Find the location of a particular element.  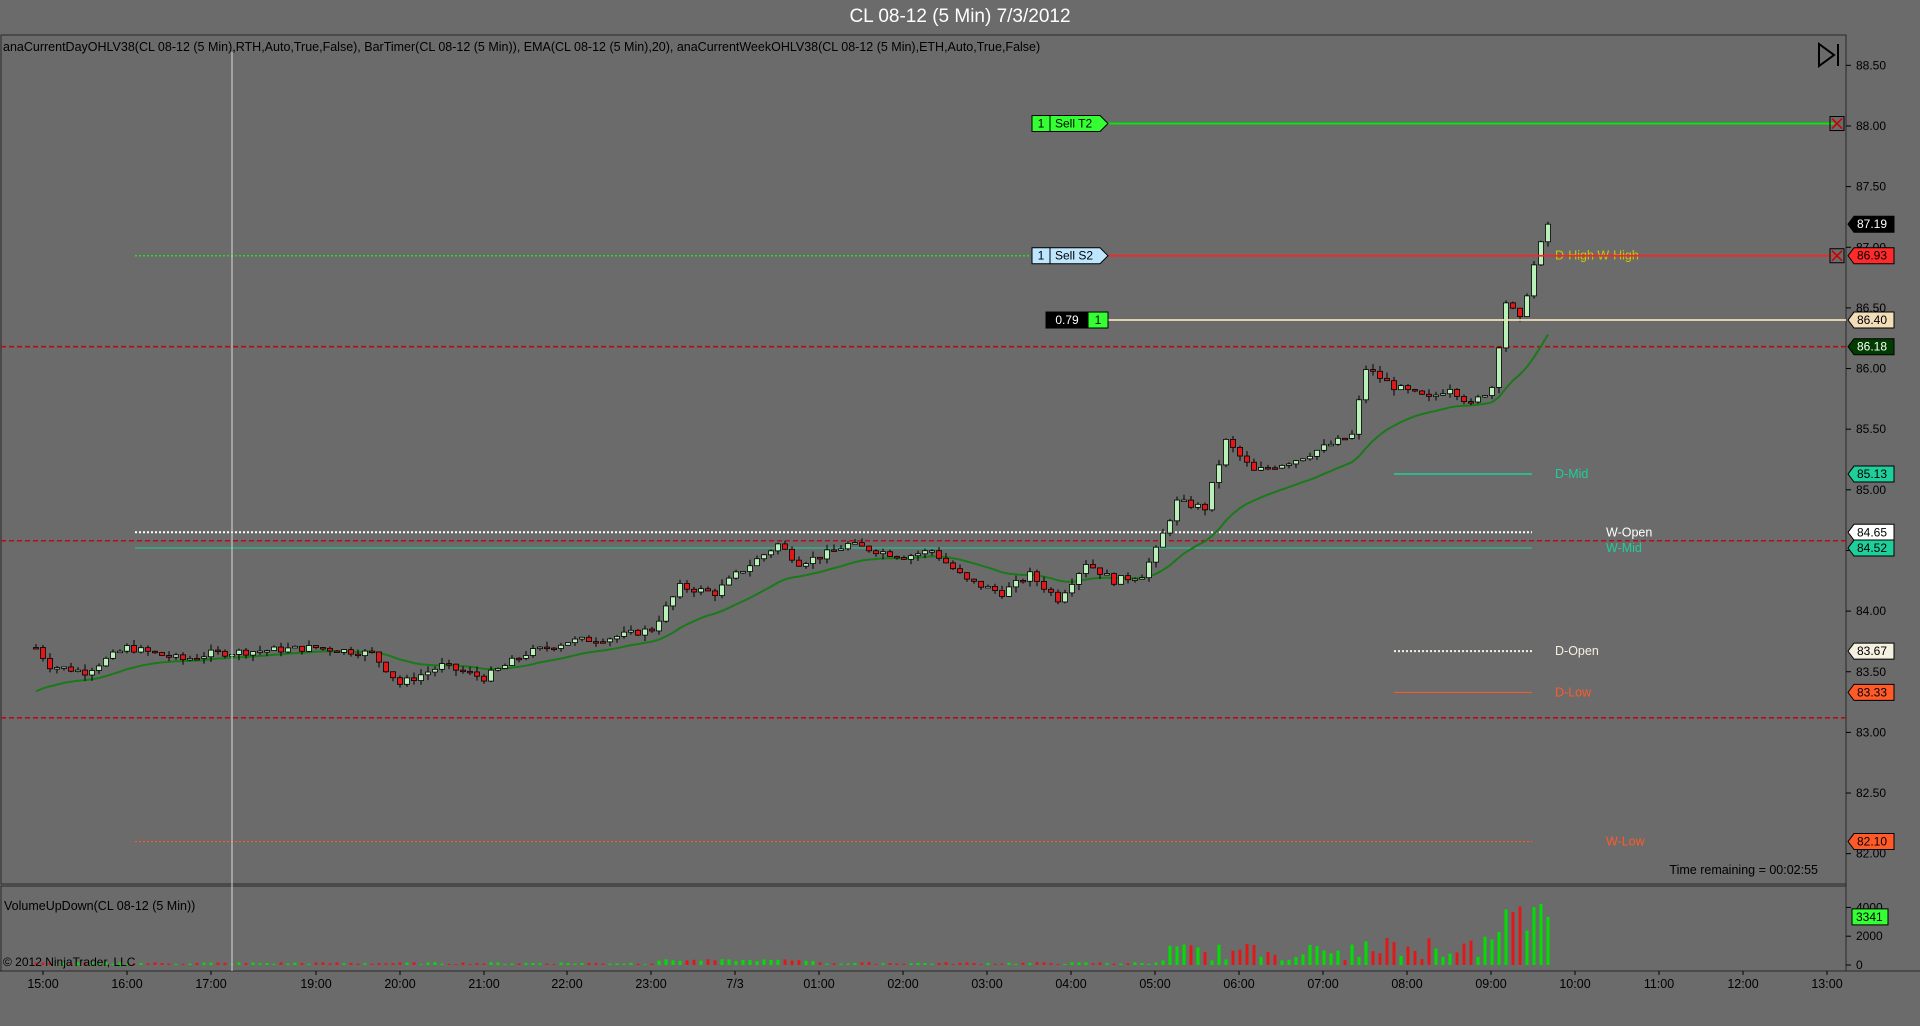

price-badge-label: 86.40 is located at coordinates (1872, 320).